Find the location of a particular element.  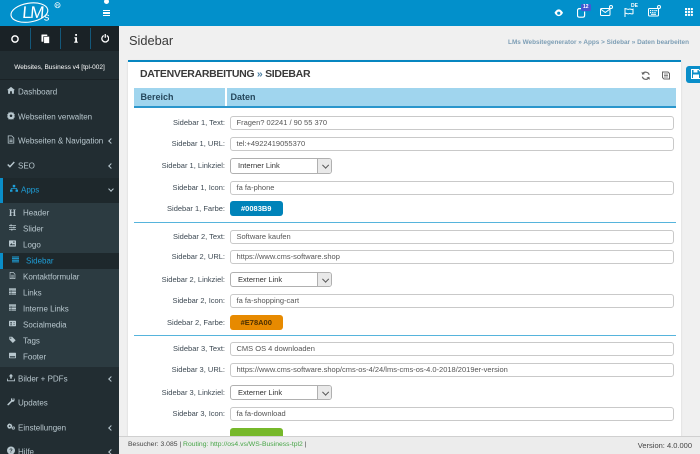

svg-text: s is located at coordinates (46, 18).